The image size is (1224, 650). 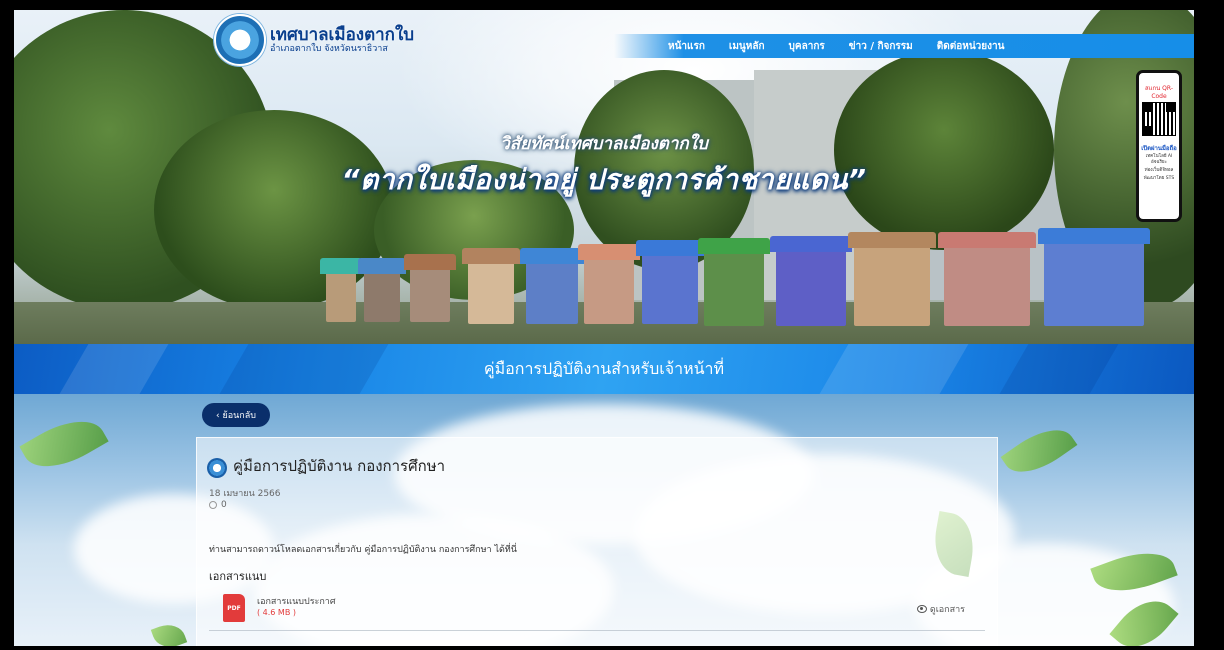 I want to click on view-document-button: ดูเอกสาร, so click(x=940, y=609).